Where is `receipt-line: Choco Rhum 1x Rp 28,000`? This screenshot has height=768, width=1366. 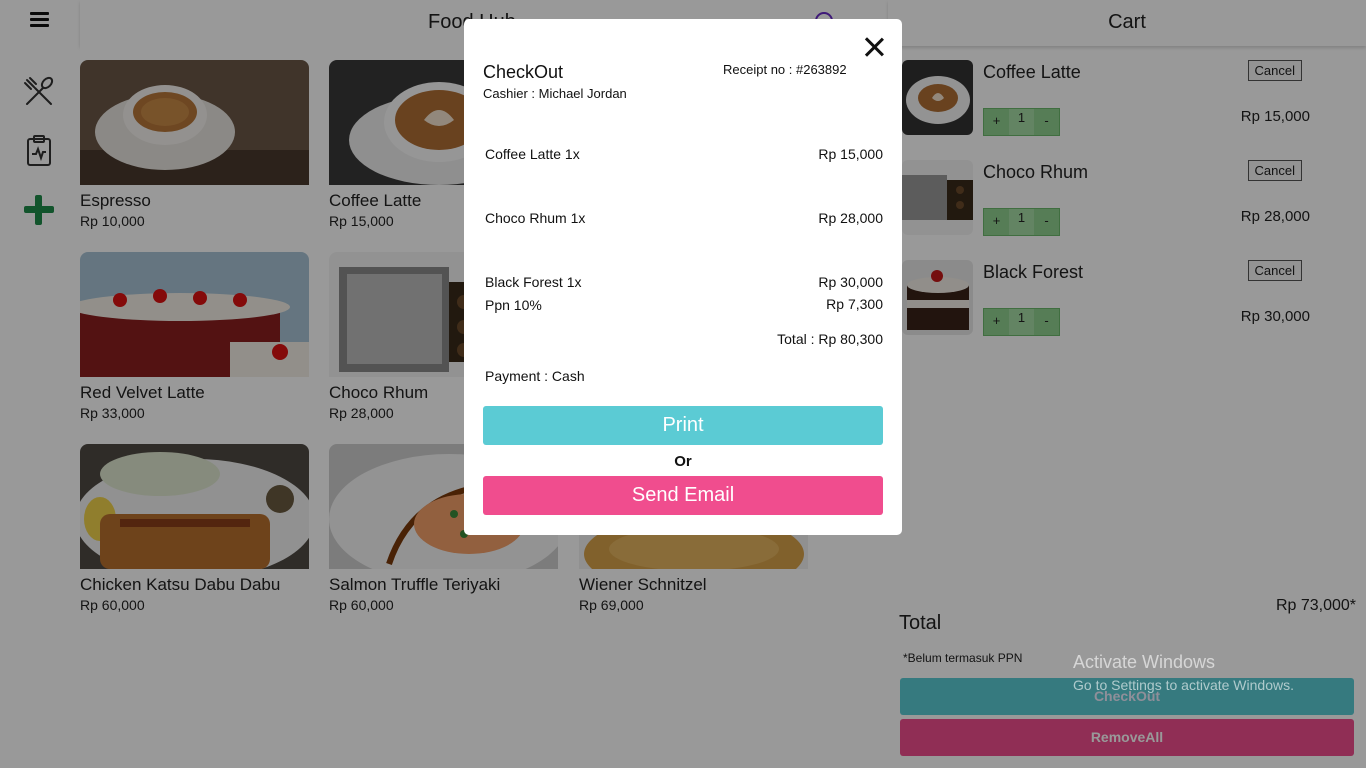 receipt-line: Choco Rhum 1x Rp 28,000 is located at coordinates (684, 218).